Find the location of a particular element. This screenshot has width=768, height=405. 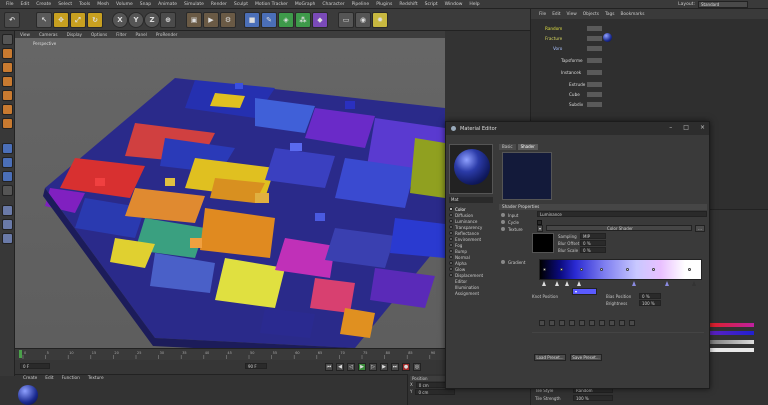

bias-position-field: 0 % is located at coordinates (650, 296).